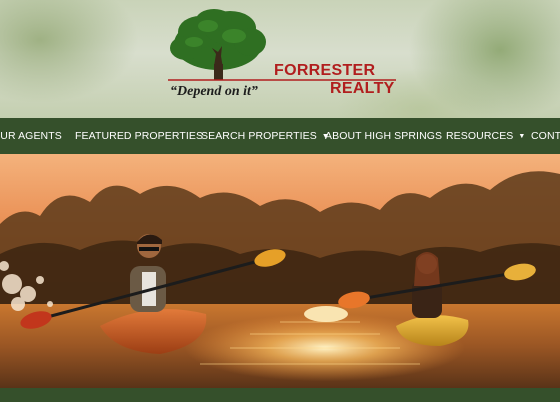 The image size is (560, 420). I want to click on nav-item-featured-properties: FEATURED PROPERTIES, so click(139, 136).